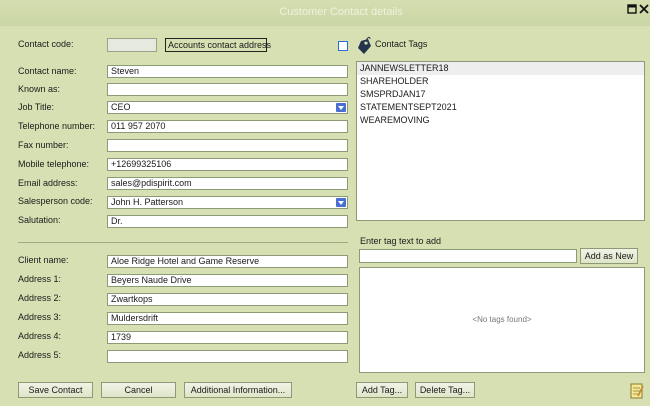 This screenshot has width=650, height=406. I want to click on window-title: Customer Contact details, so click(341, 12).